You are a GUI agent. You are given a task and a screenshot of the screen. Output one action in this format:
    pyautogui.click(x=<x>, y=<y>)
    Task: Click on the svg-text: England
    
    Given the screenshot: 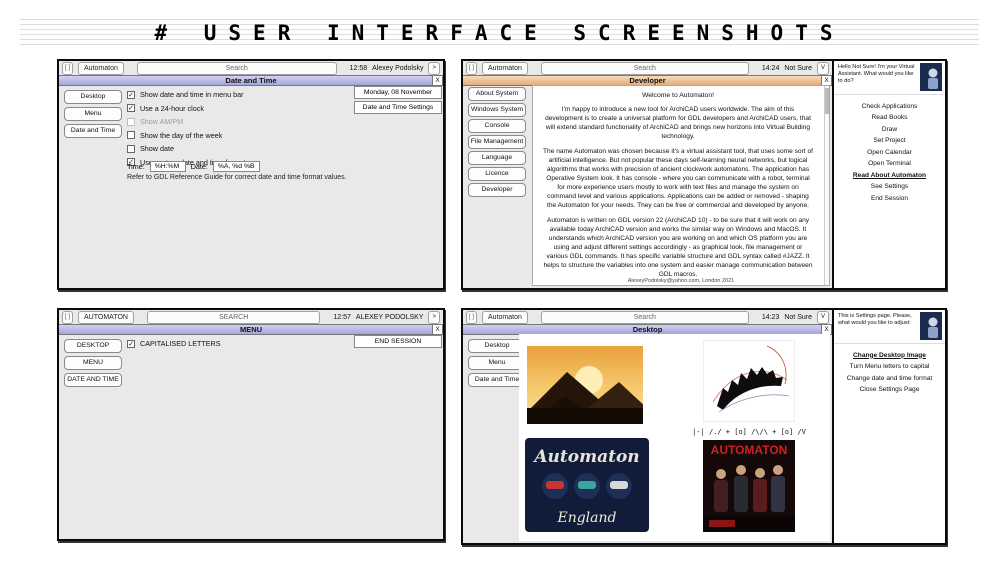 What is the action you would take?
    pyautogui.click(x=586, y=518)
    